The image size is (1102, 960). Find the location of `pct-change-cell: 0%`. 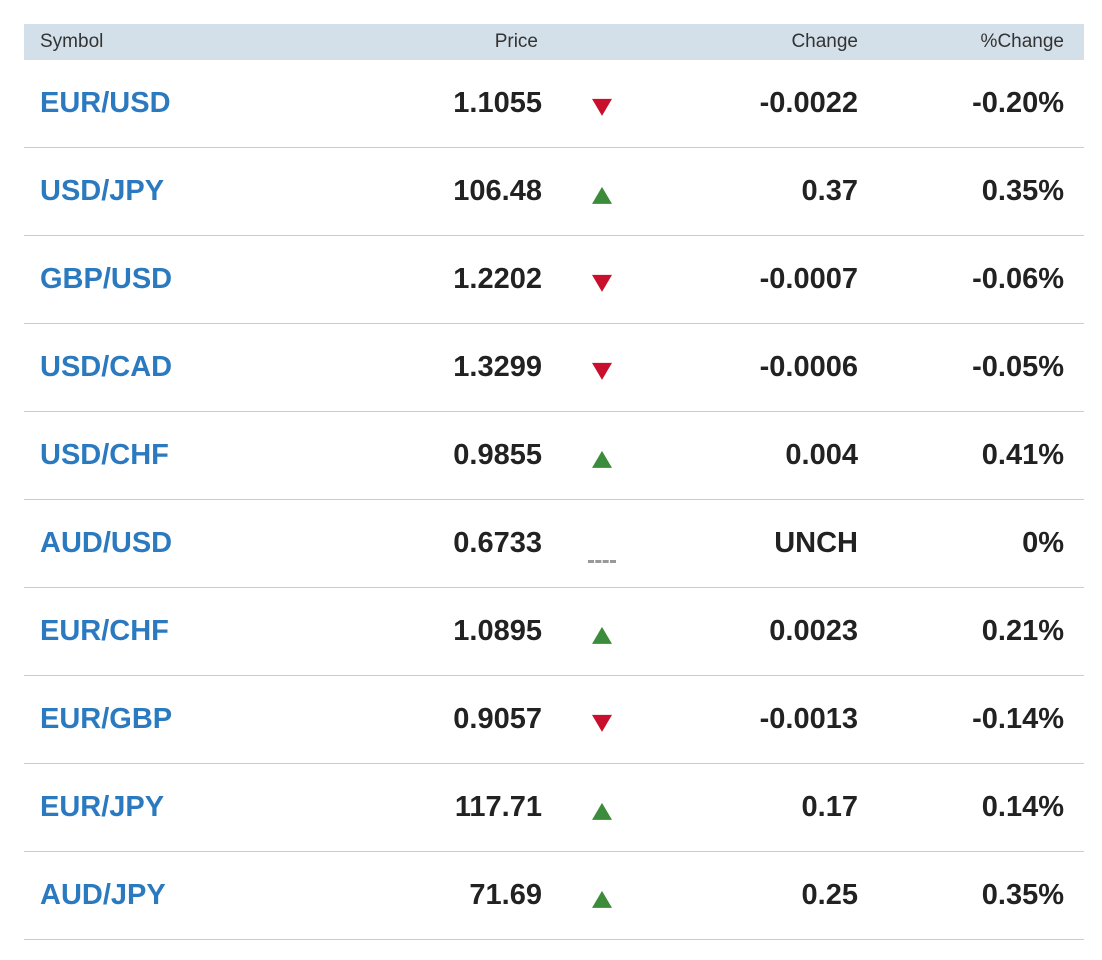

pct-change-cell: 0% is located at coordinates (1043, 543).